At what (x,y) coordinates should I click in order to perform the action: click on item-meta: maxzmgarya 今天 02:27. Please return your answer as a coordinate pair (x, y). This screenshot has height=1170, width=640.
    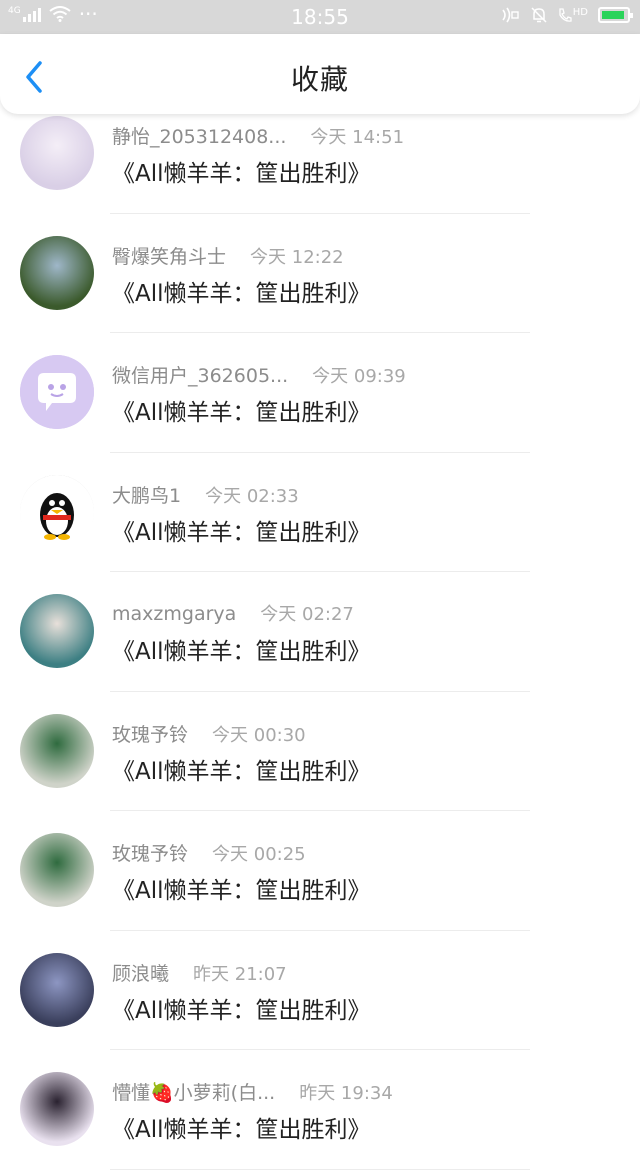
    Looking at the image, I should click on (233, 613).